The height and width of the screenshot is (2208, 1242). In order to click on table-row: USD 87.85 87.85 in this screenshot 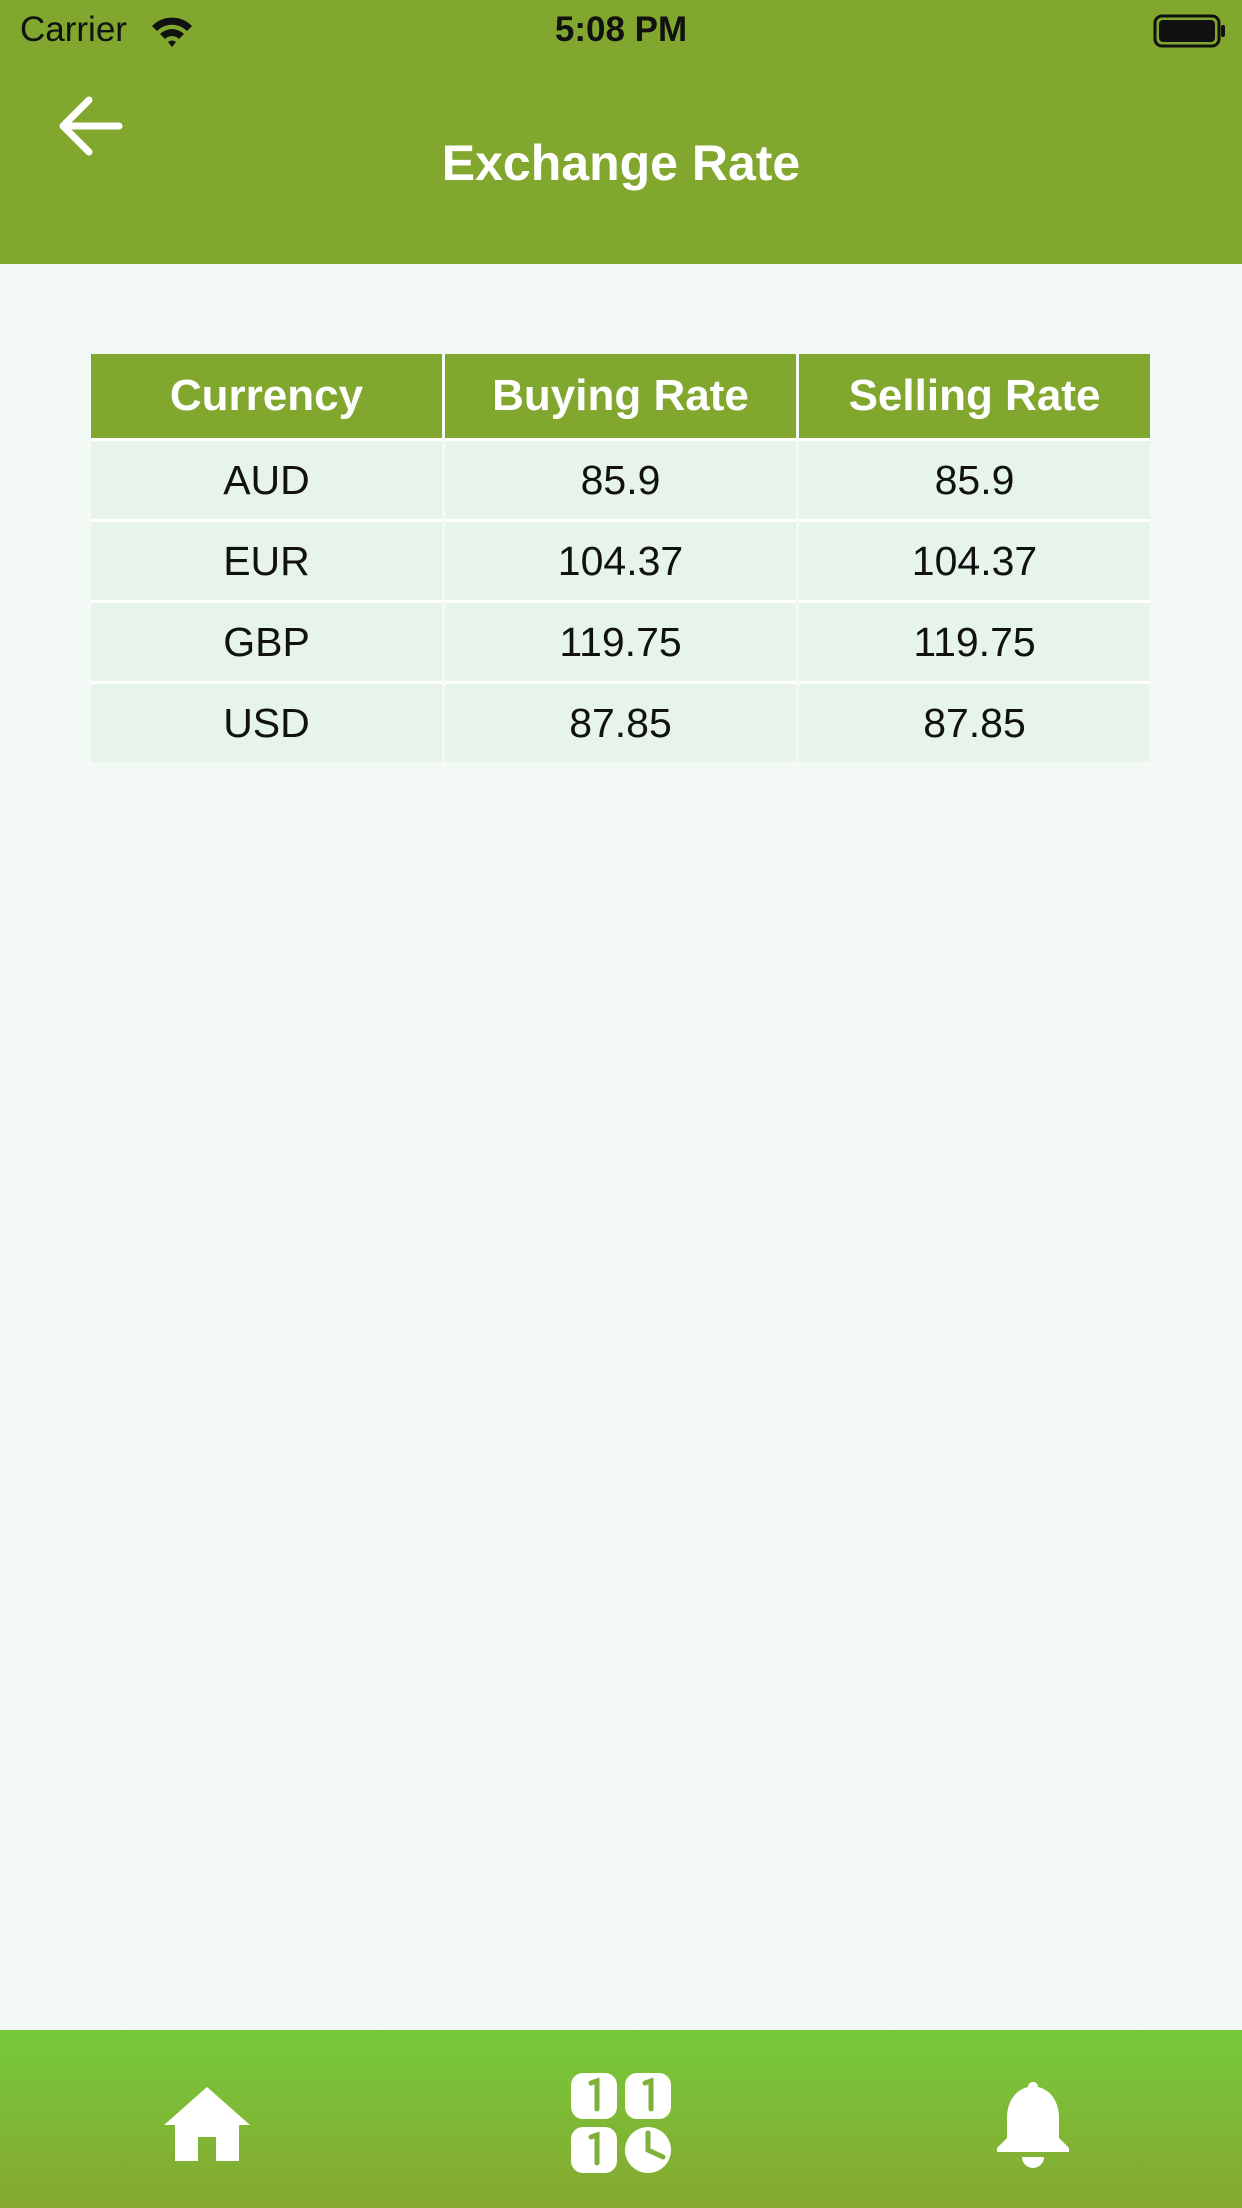, I will do `click(620, 721)`.